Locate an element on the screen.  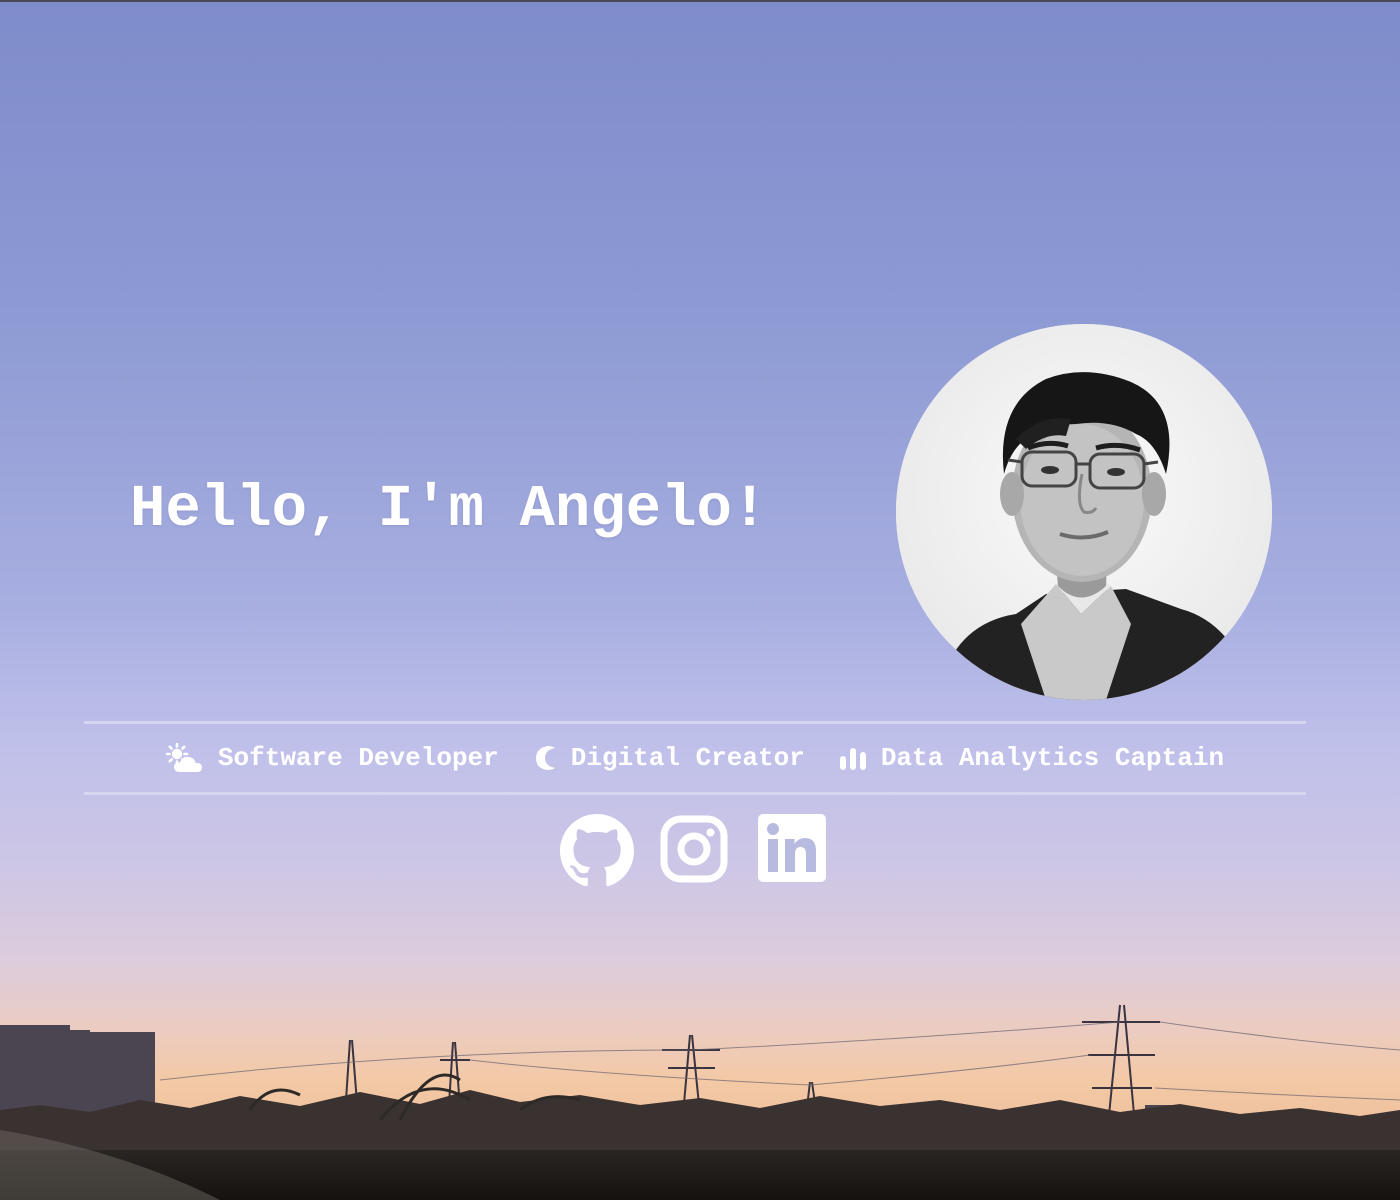
role-software-developer: Software Developer is located at coordinates (332, 758).